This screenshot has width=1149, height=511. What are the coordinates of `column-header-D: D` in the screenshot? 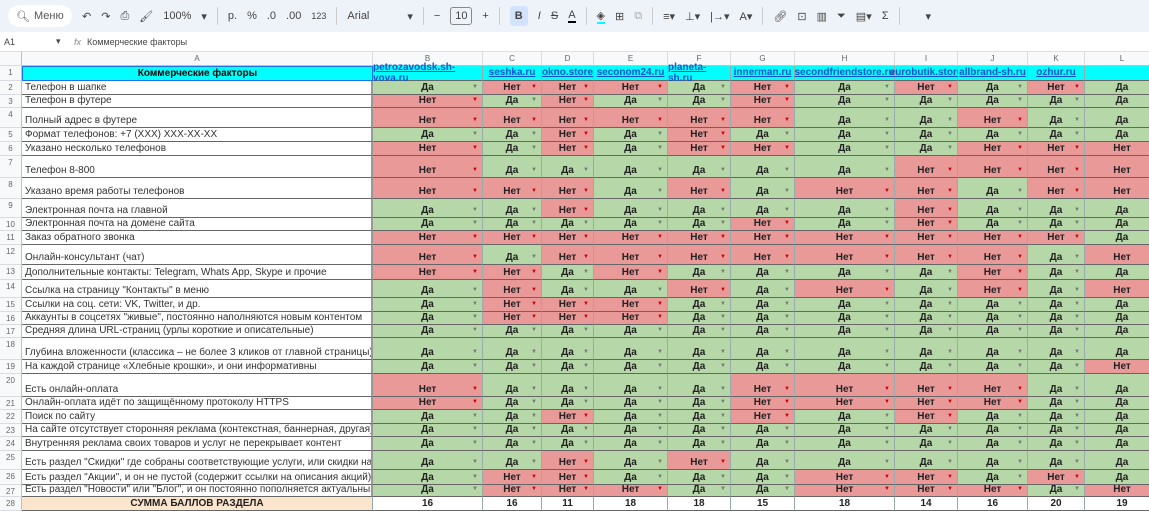 It's located at (568, 59).